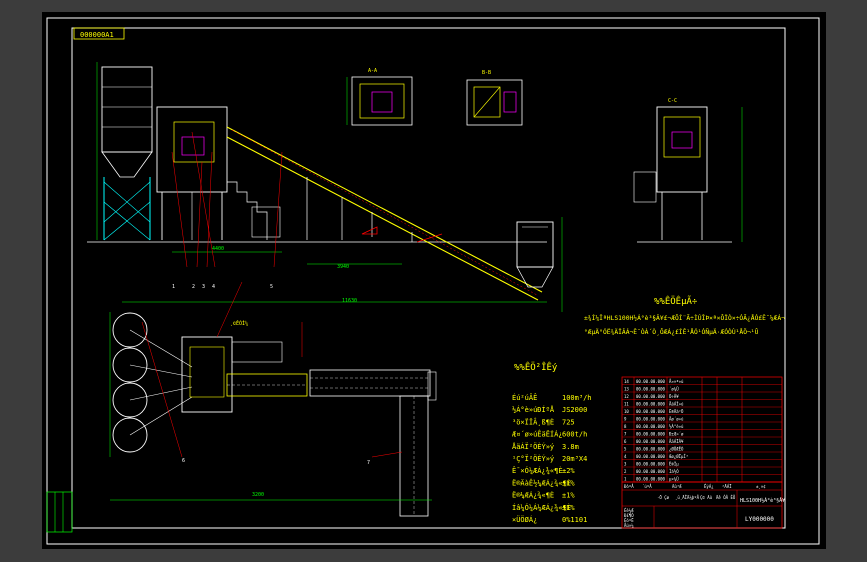 Image resolution: width=867 pixels, height=562 pixels. I want to click on spec-value: 600t/h, so click(574, 435).